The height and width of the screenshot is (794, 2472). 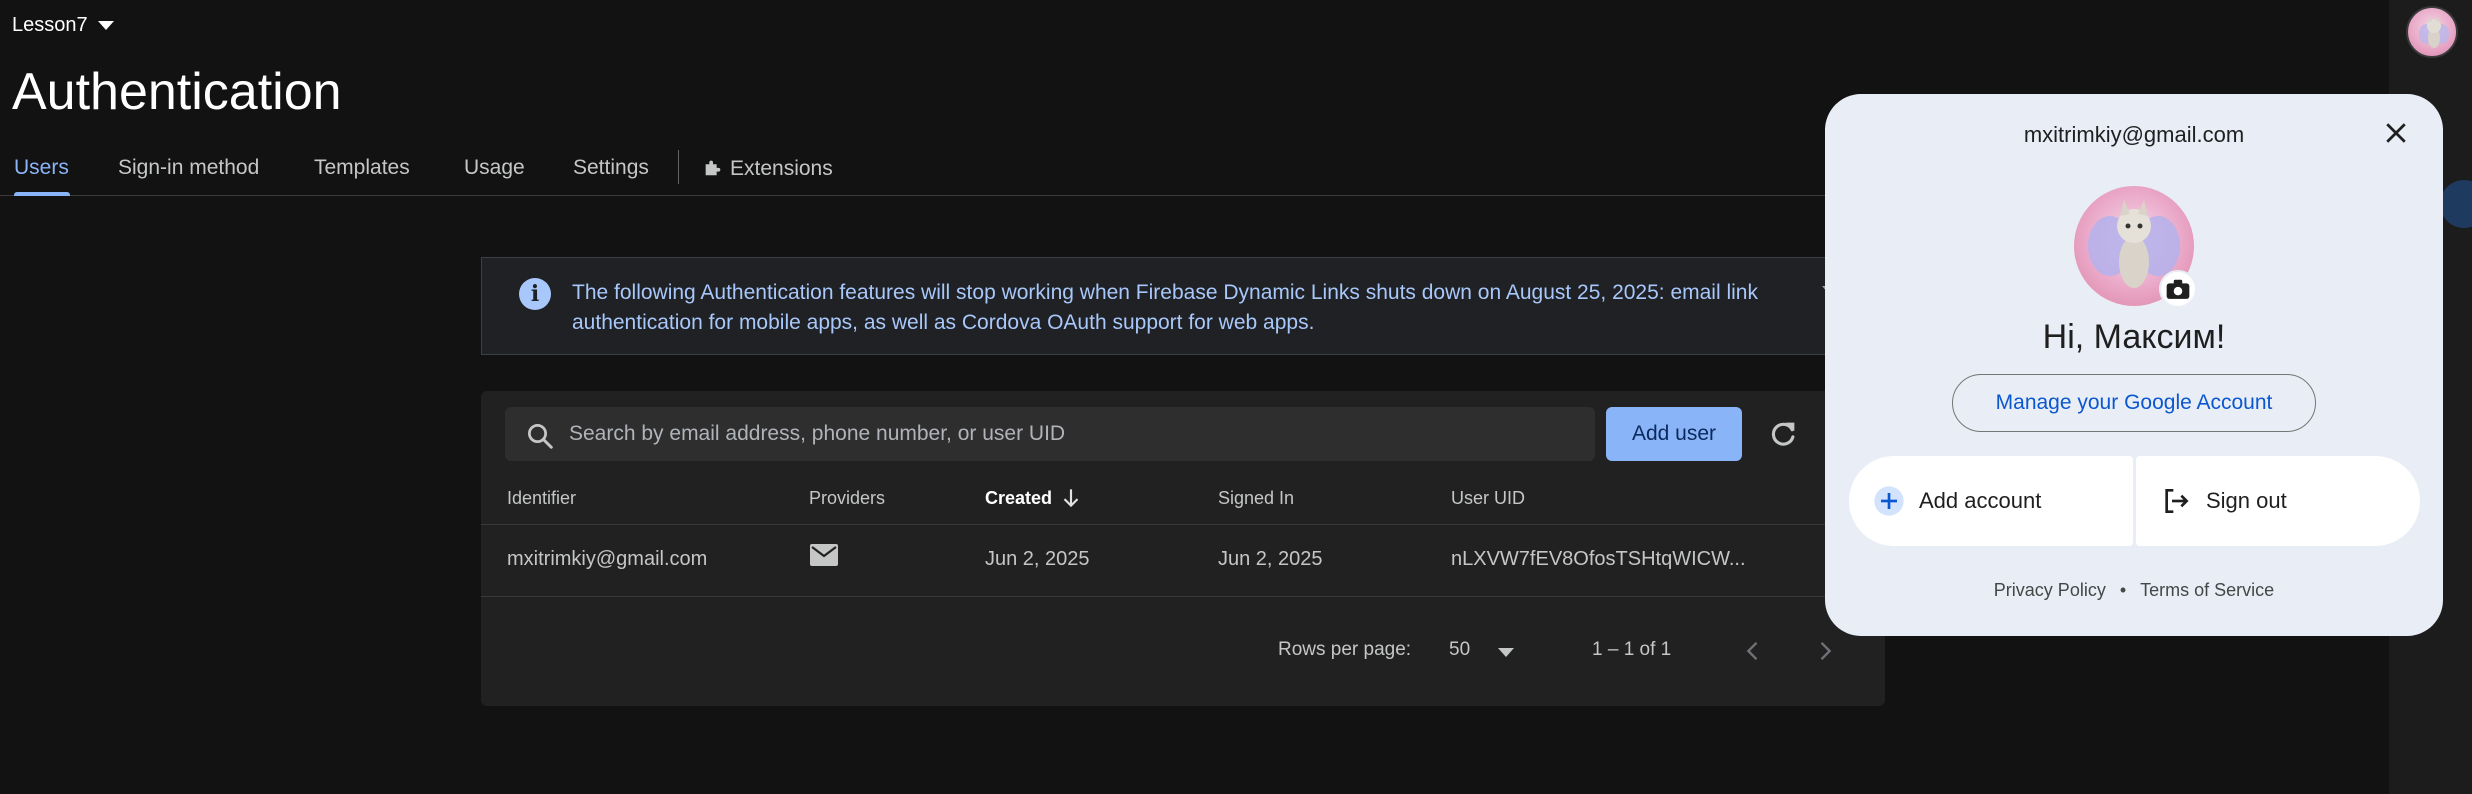 What do you see at coordinates (1632, 649) in the screenshot?
I see `pagination-range: 1 – 1 of 1` at bounding box center [1632, 649].